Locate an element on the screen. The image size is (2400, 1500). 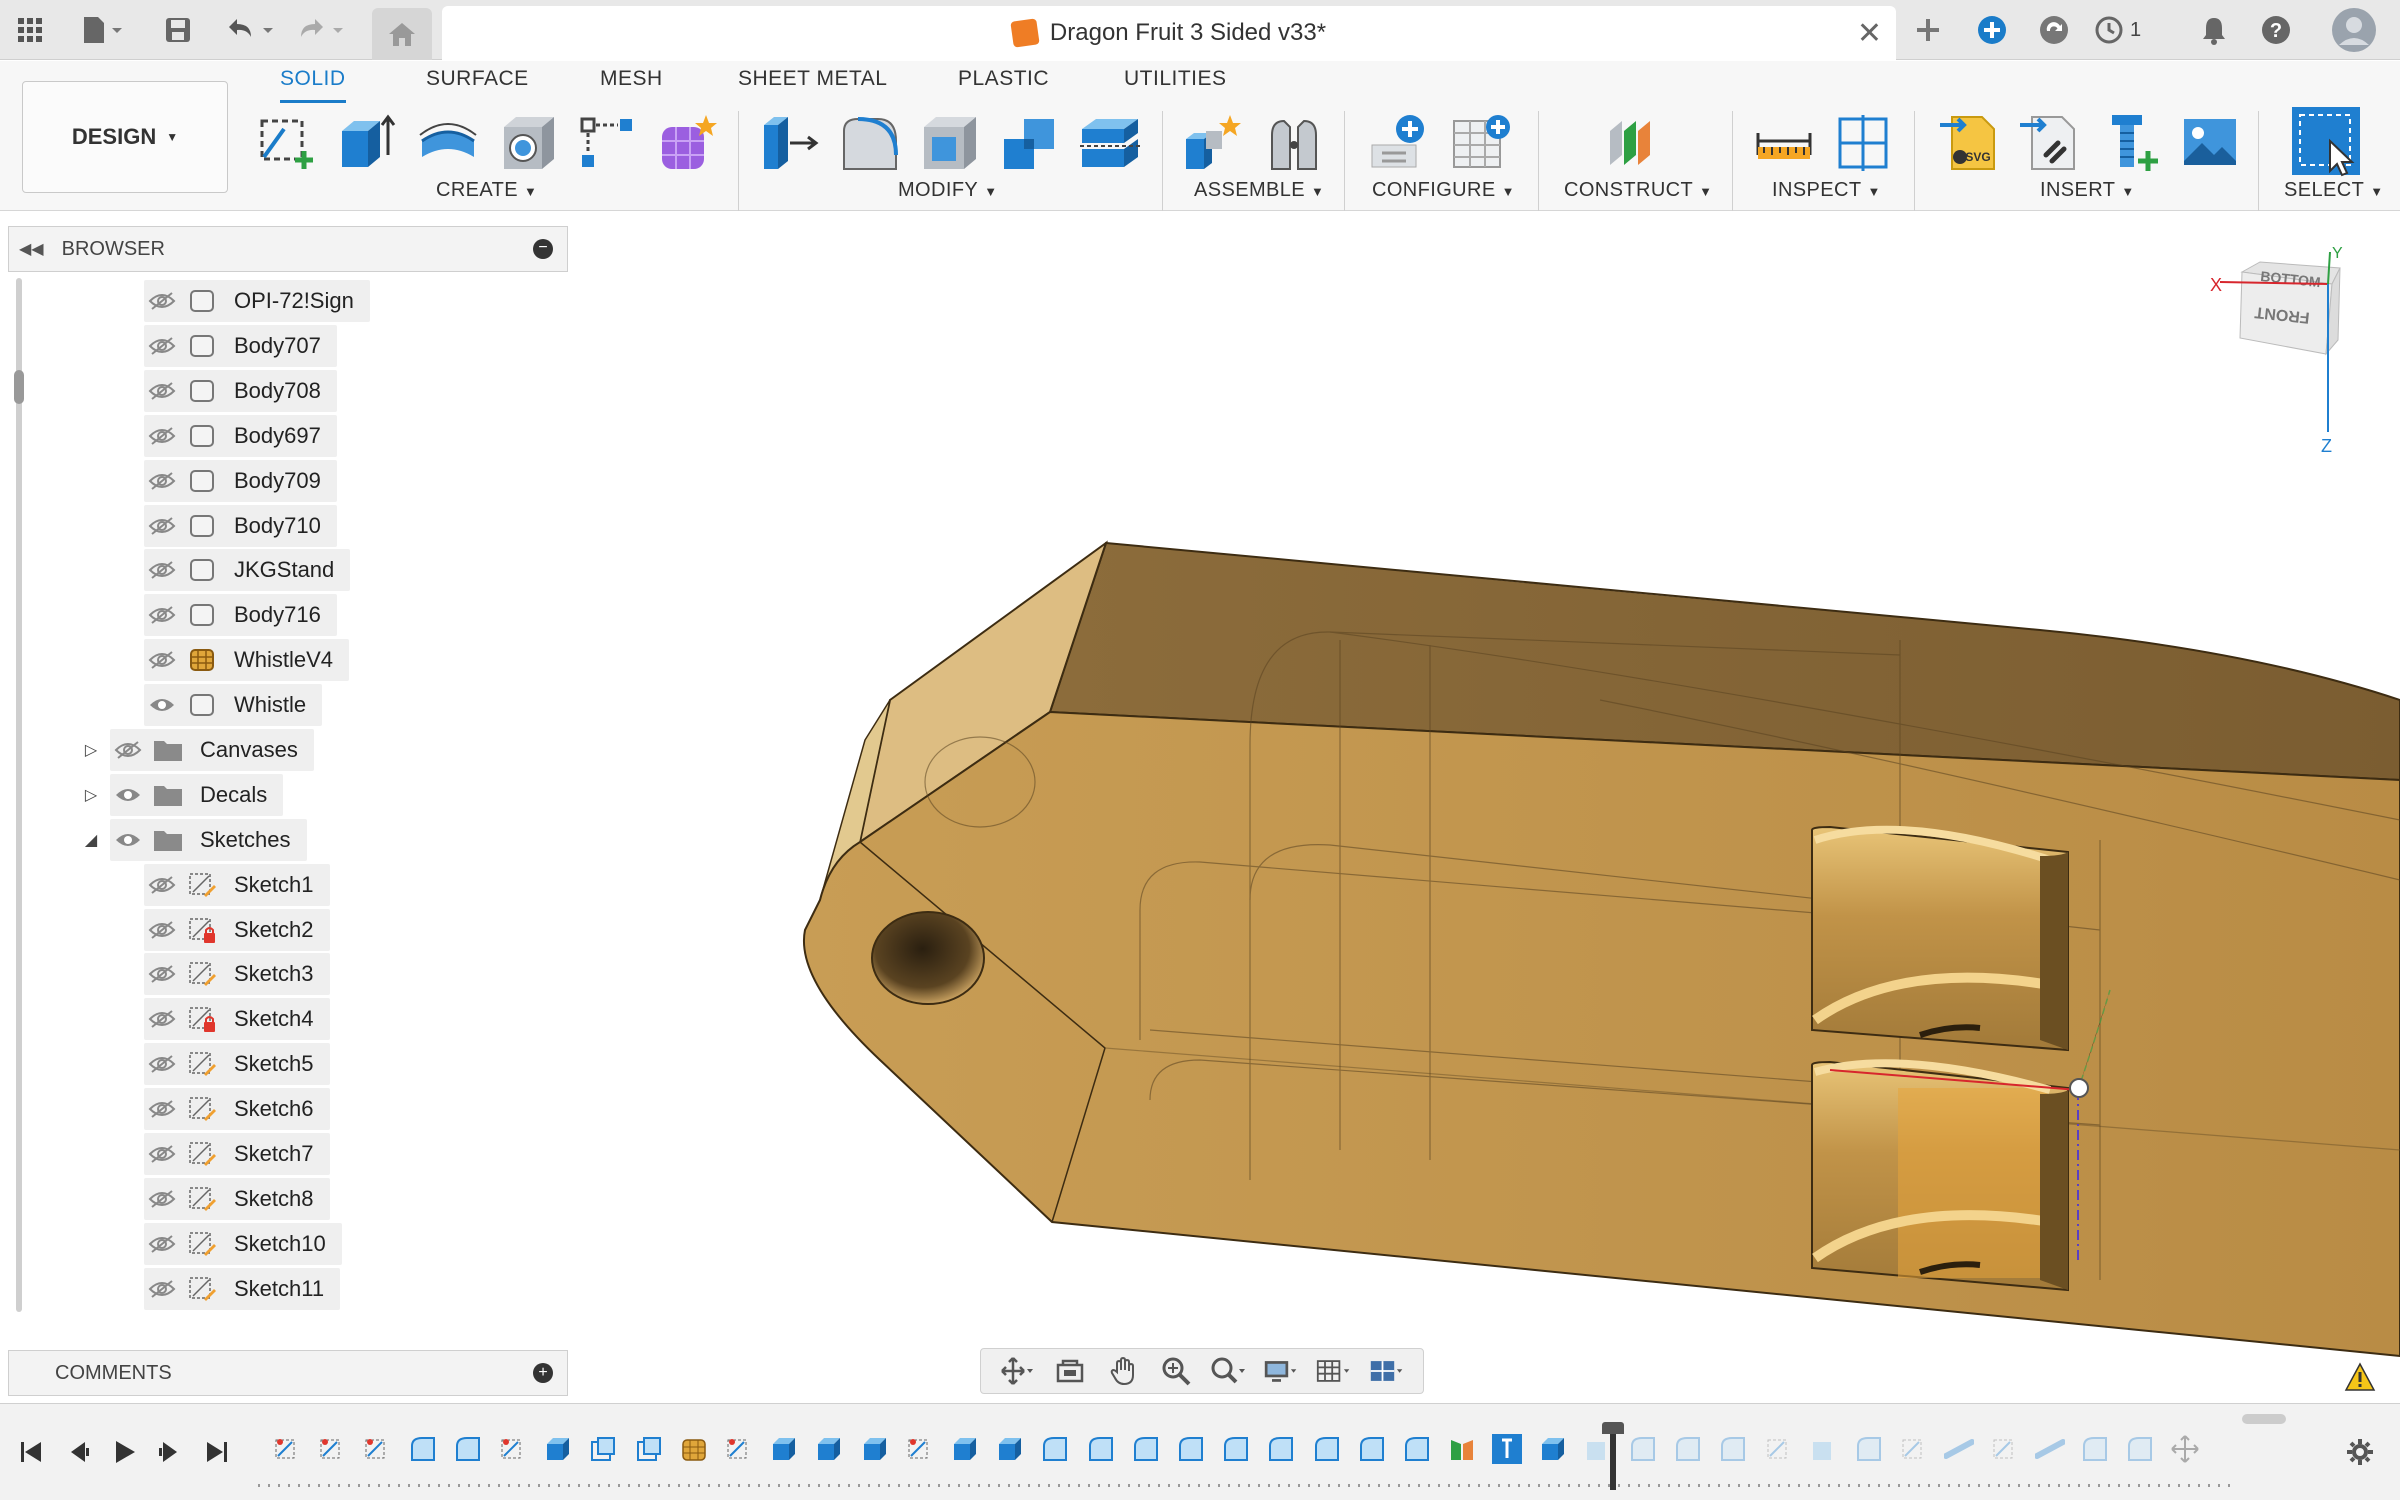
collapse-panel-icon: ◀◀ is located at coordinates (31, 249).